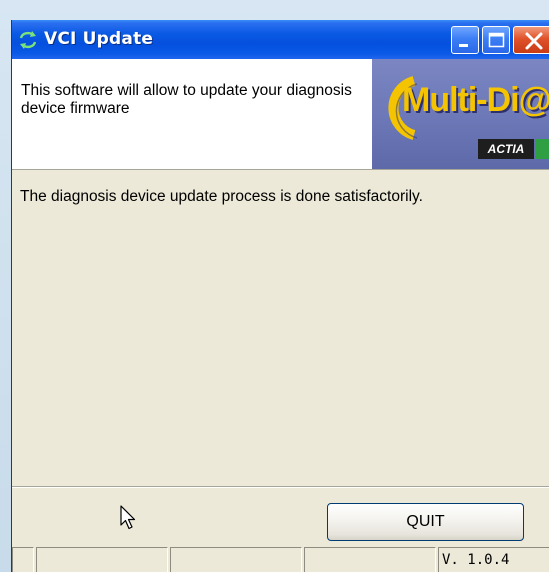 Image resolution: width=549 pixels, height=572 pixels. I want to click on maximize-icon, so click(496, 40).